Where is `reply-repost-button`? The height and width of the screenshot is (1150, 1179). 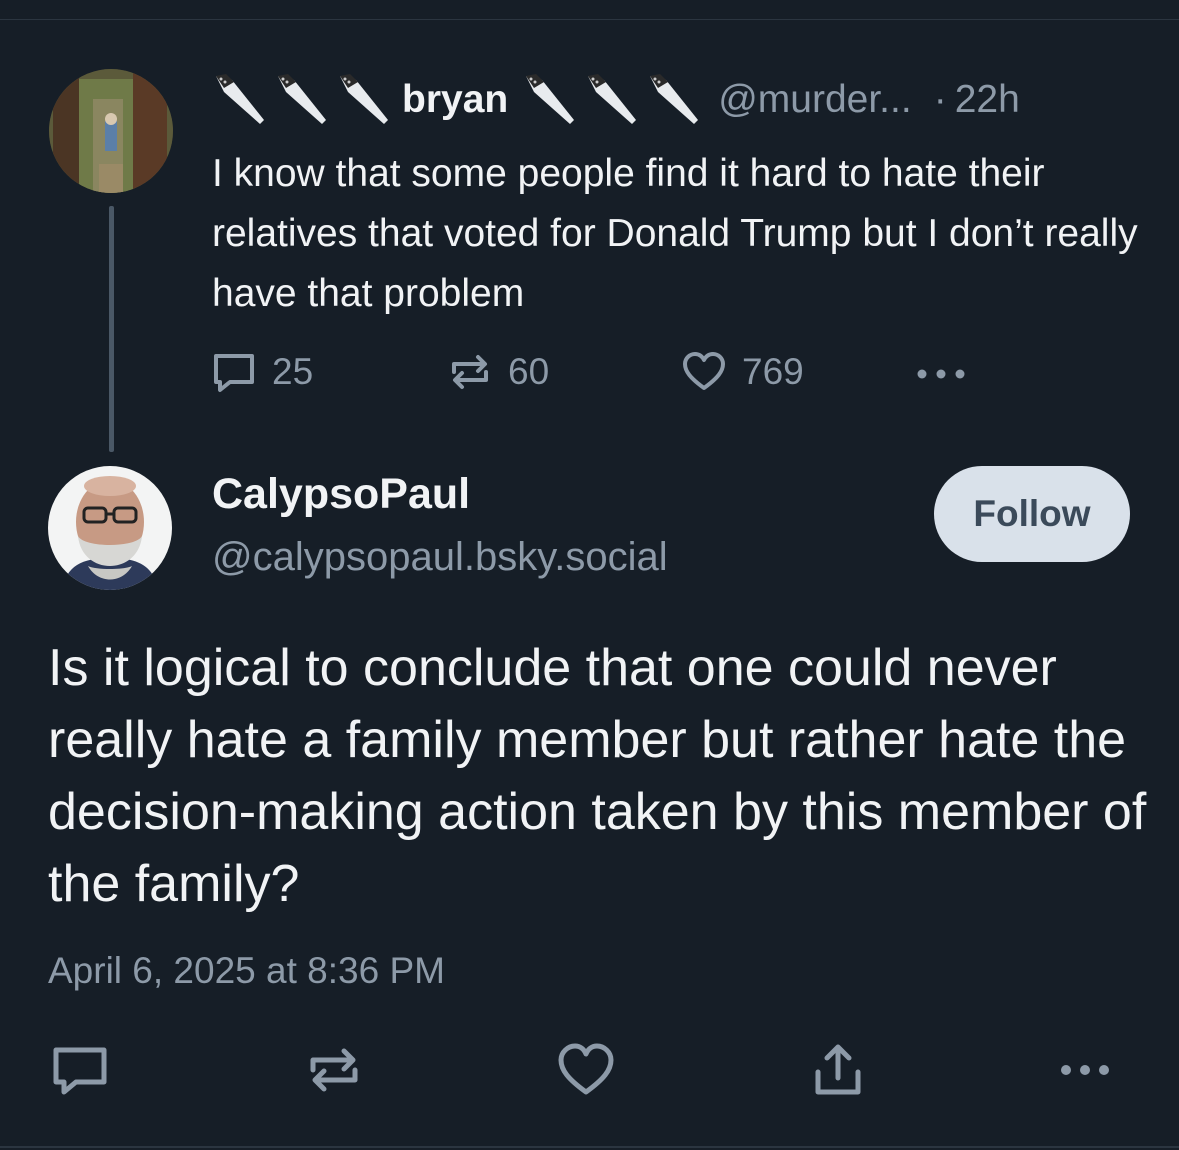
reply-repost-button is located at coordinates (334, 1070).